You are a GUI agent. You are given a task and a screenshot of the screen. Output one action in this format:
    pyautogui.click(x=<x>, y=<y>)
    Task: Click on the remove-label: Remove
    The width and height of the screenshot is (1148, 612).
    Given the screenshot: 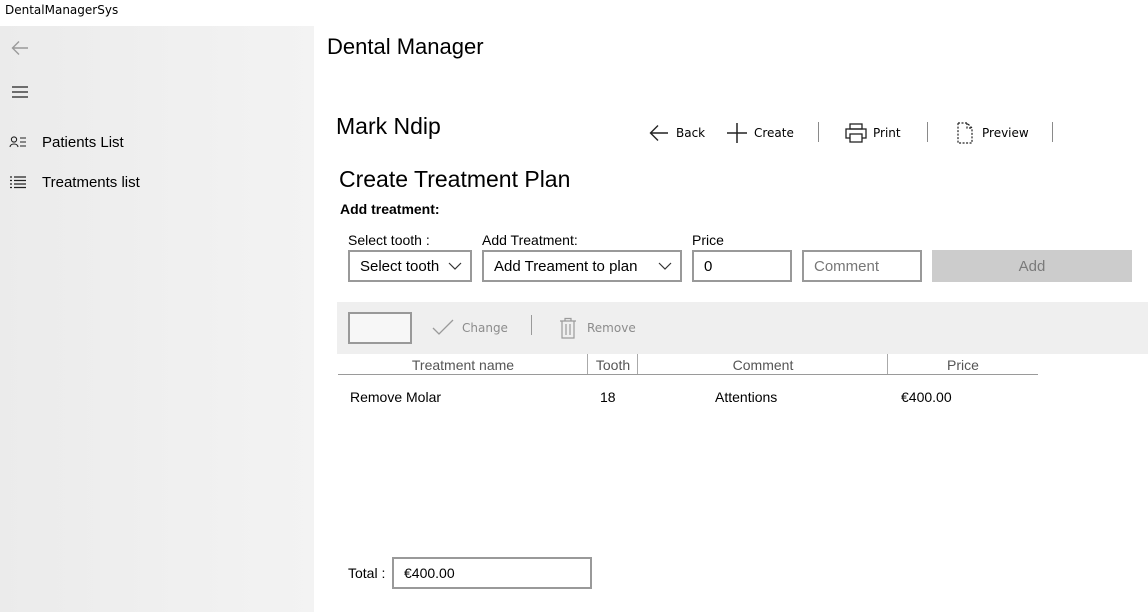 What is the action you would take?
    pyautogui.click(x=611, y=328)
    